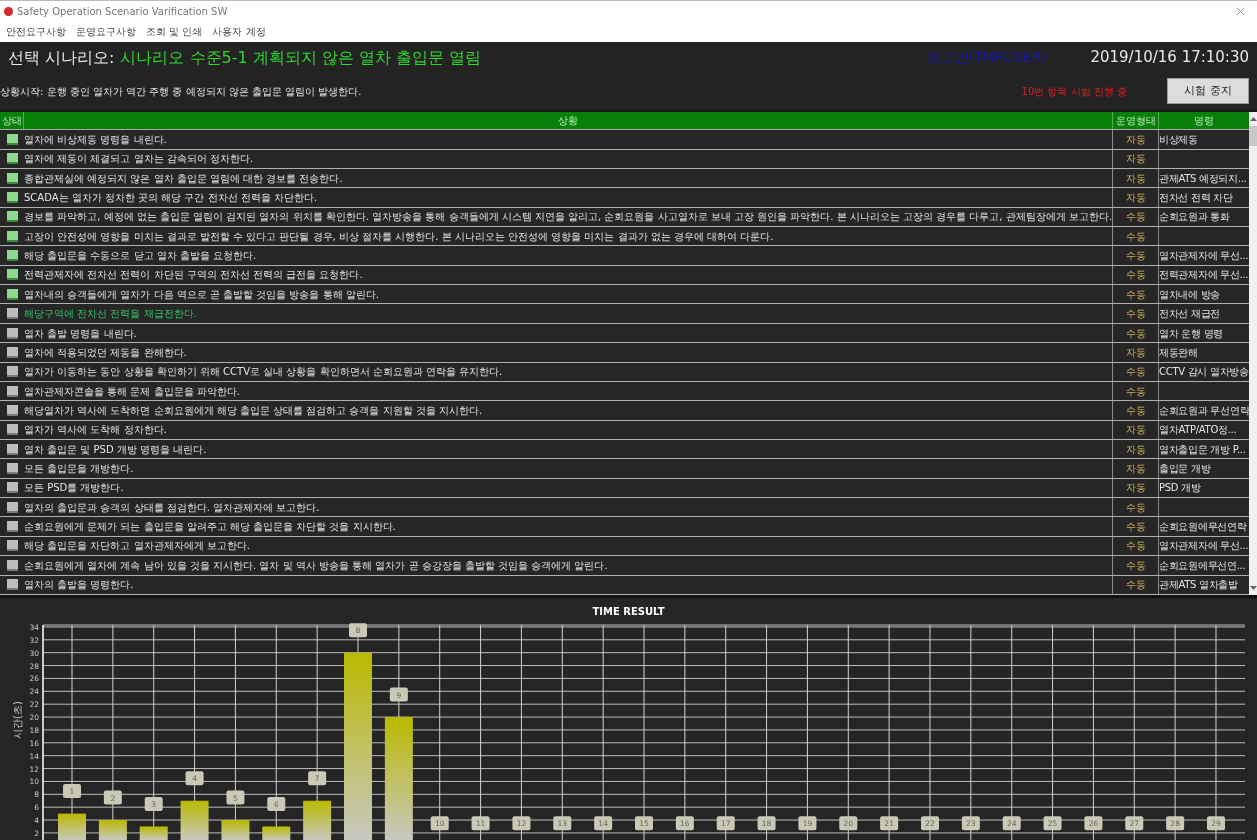 This screenshot has height=840, width=1257. I want to click on menu-item: 운영요구사항, so click(106, 32).